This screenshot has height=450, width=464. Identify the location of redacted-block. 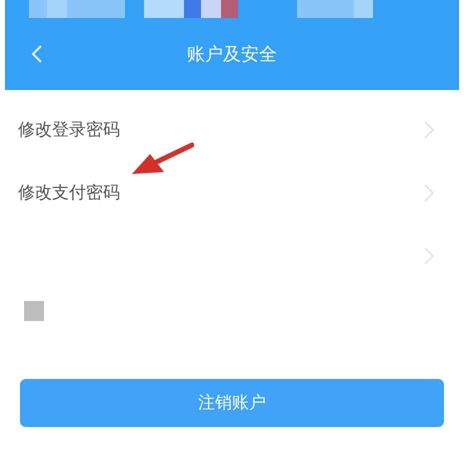
(34, 311).